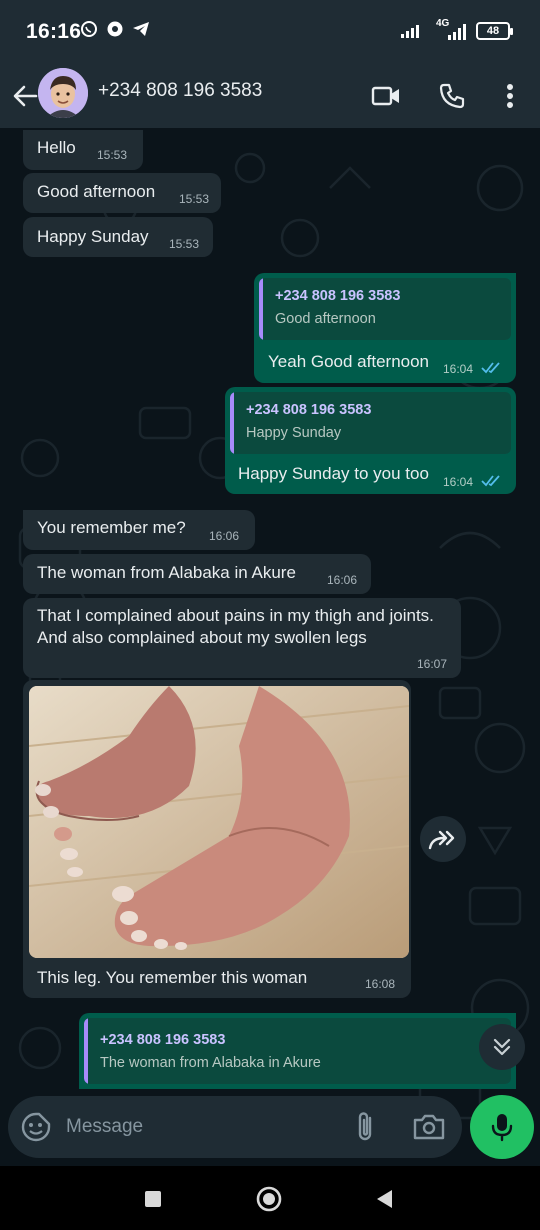 This screenshot has height=1230, width=540. Describe the element at coordinates (172, 977) in the screenshot. I see `image-caption: This leg. You remember this woman` at that location.